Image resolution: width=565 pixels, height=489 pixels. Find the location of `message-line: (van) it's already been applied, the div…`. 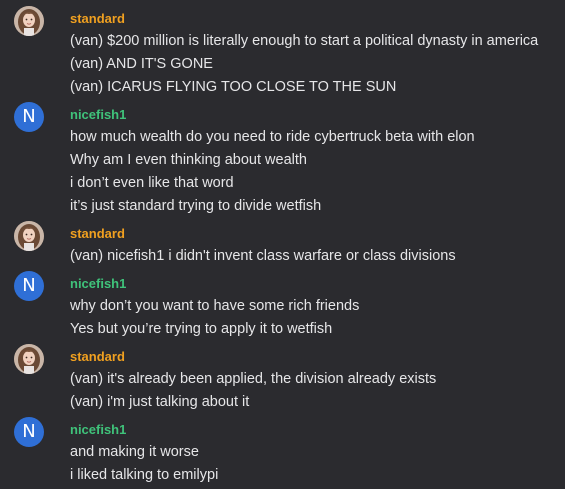

message-line: (van) it's already been applied, the div… is located at coordinates (253, 379).